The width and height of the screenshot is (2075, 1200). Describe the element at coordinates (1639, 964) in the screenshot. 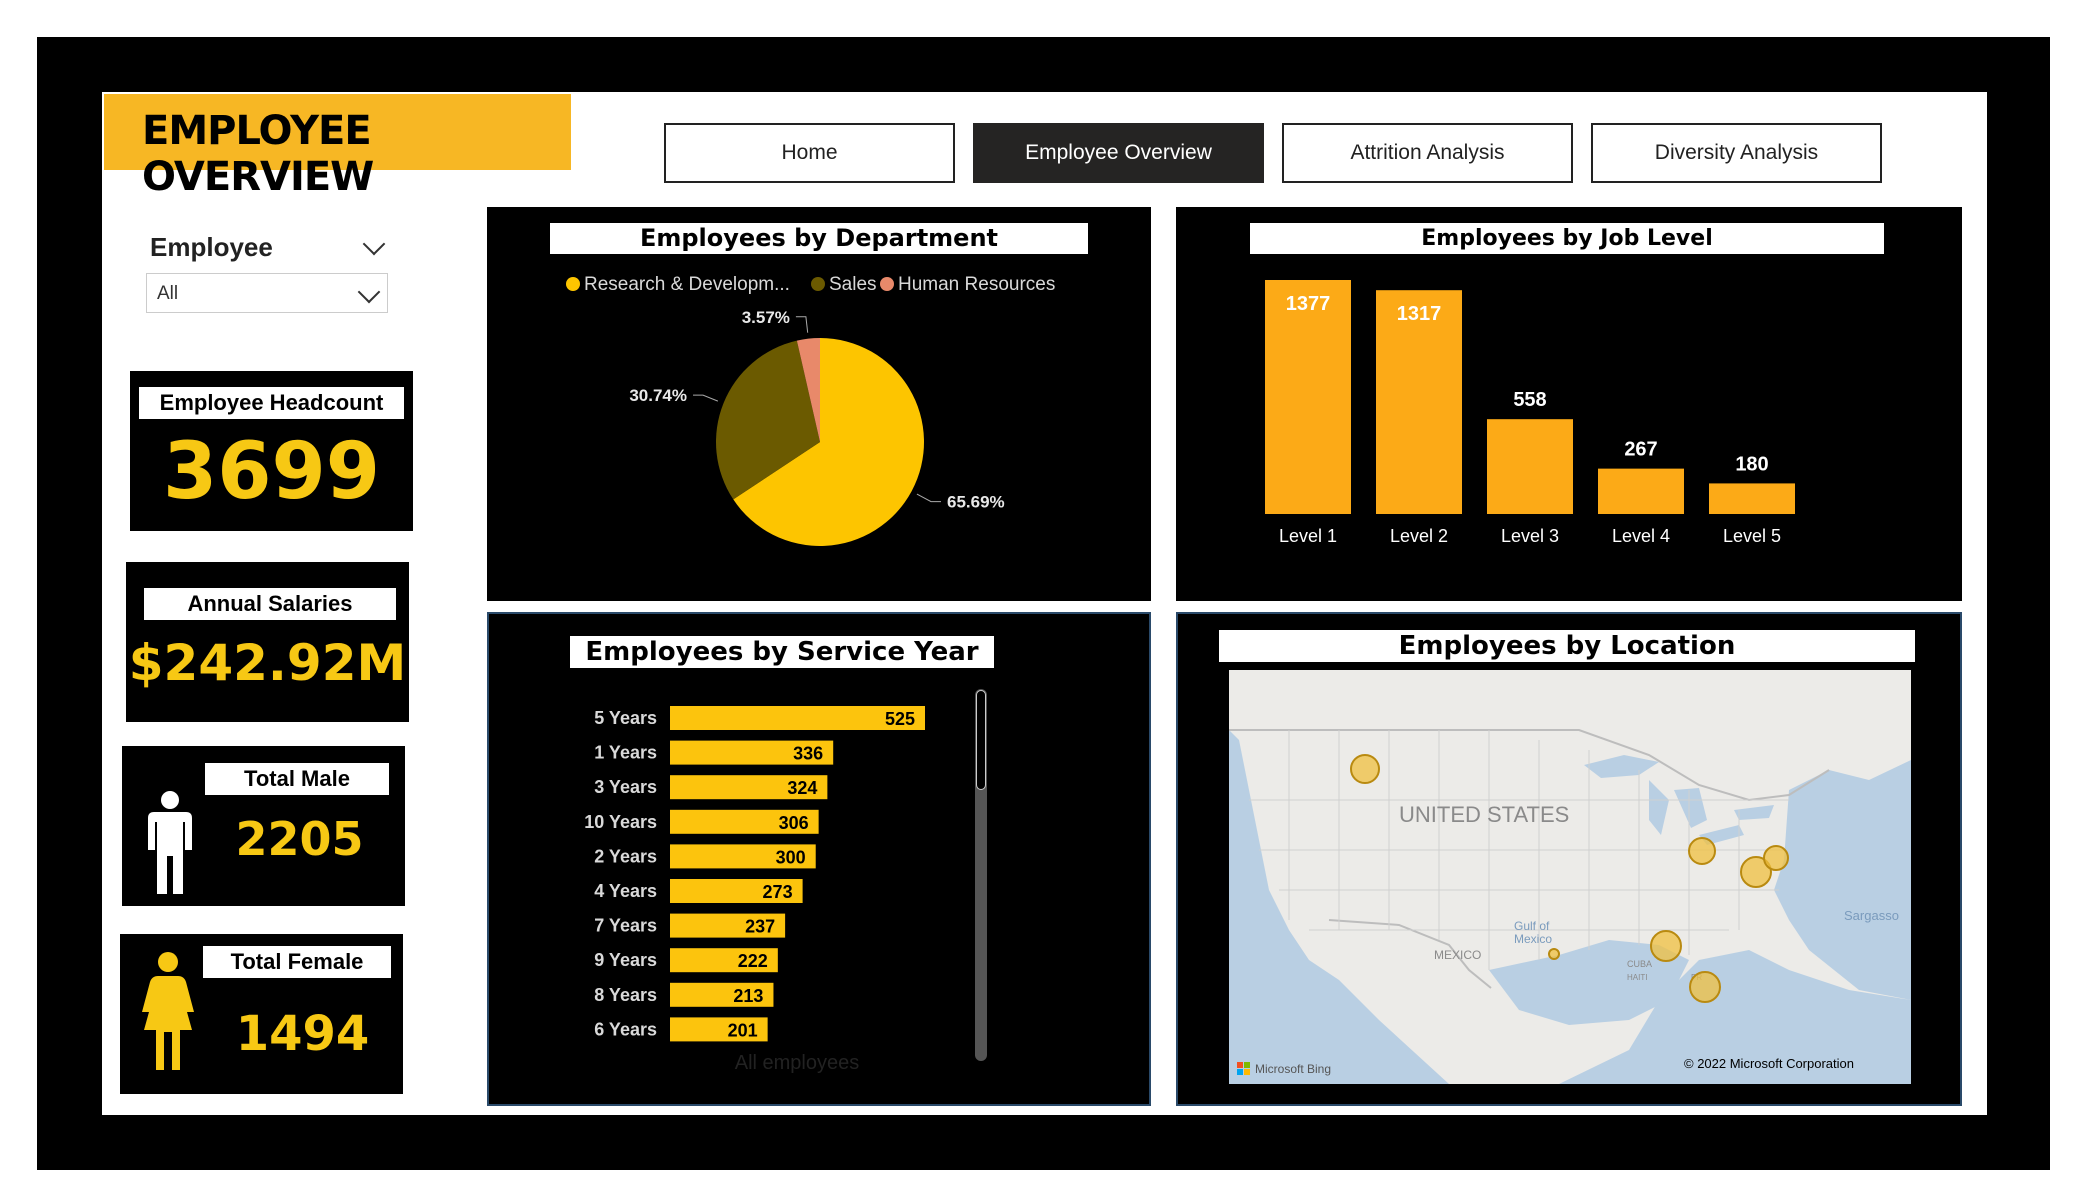

I see `map-label-cuba: CUBA` at that location.